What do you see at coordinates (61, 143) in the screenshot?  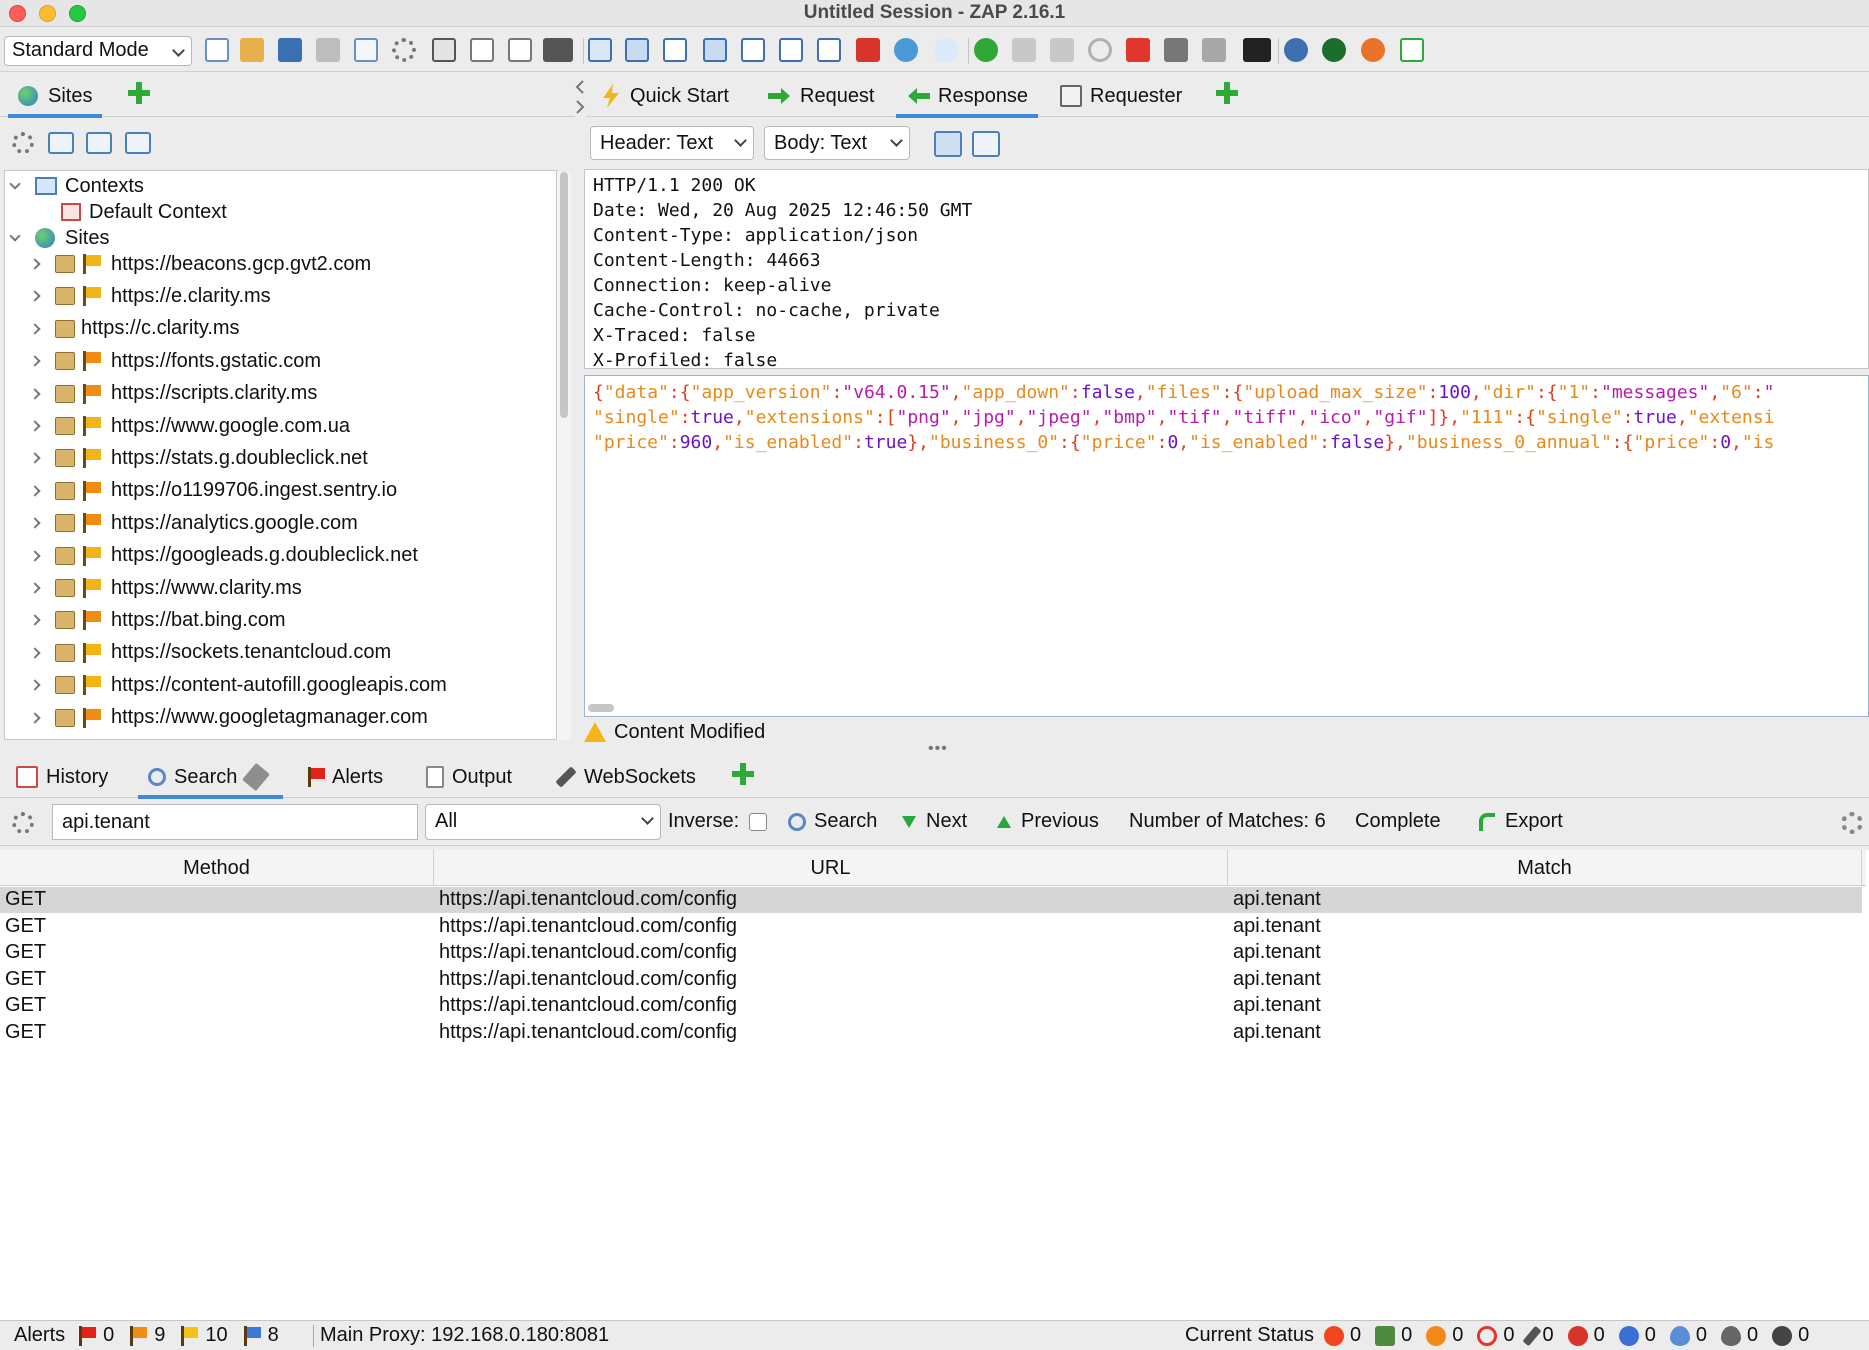 I see `new-context-icon` at bounding box center [61, 143].